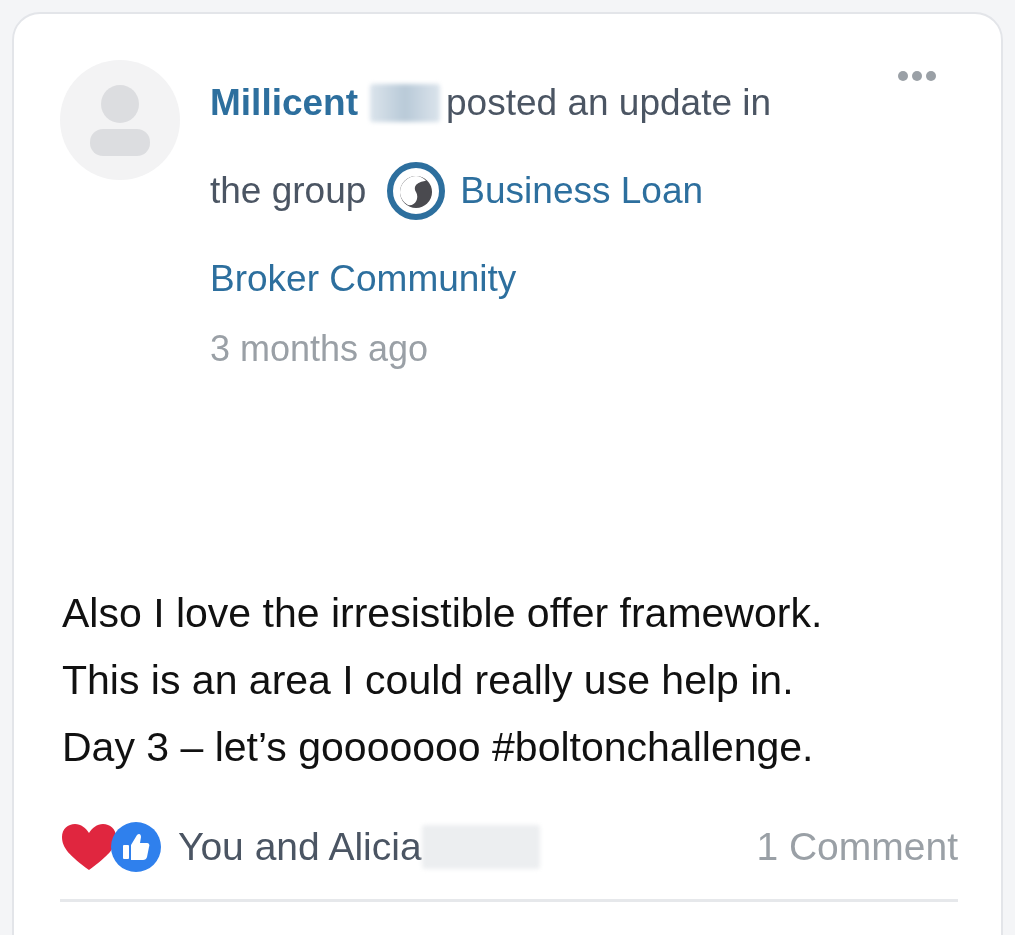  What do you see at coordinates (442, 680) in the screenshot?
I see `post-text: Also I love the irresistible offer framework. This is an area I could really use help in. Day 3 – let’s gooooooo #boltonchallenge.` at bounding box center [442, 680].